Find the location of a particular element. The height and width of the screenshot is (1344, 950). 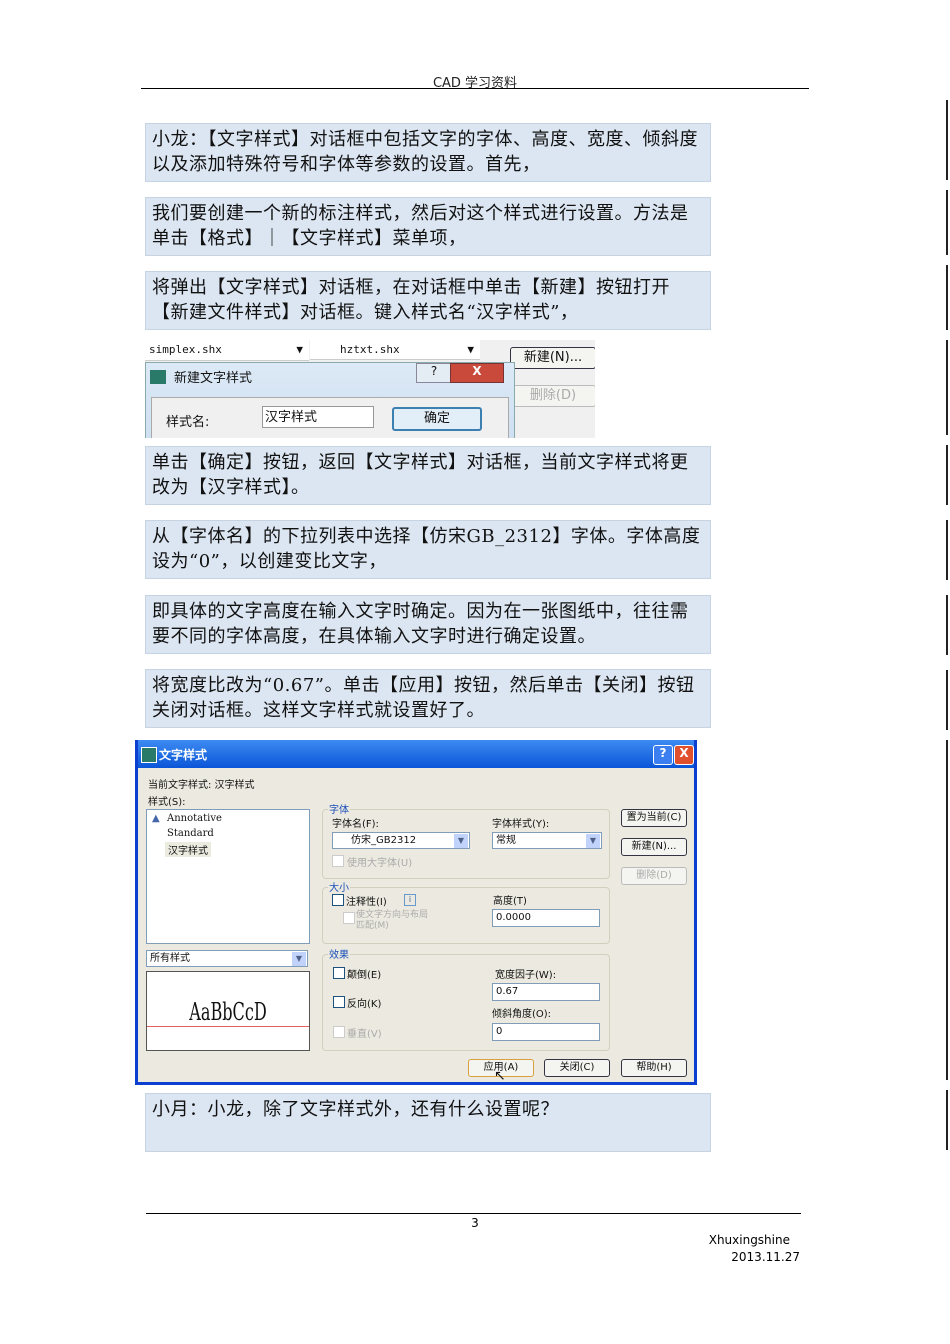

annotative-label: 注释性(I) is located at coordinates (366, 902).